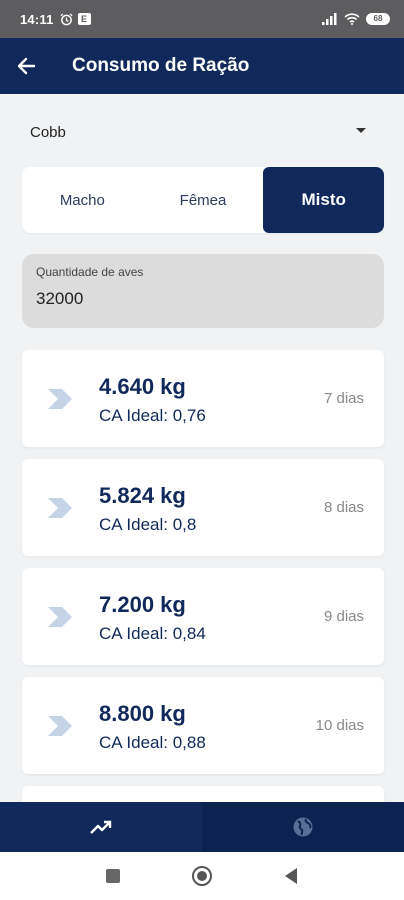  What do you see at coordinates (339, 725) in the screenshot?
I see `age-days: 10 dias` at bounding box center [339, 725].